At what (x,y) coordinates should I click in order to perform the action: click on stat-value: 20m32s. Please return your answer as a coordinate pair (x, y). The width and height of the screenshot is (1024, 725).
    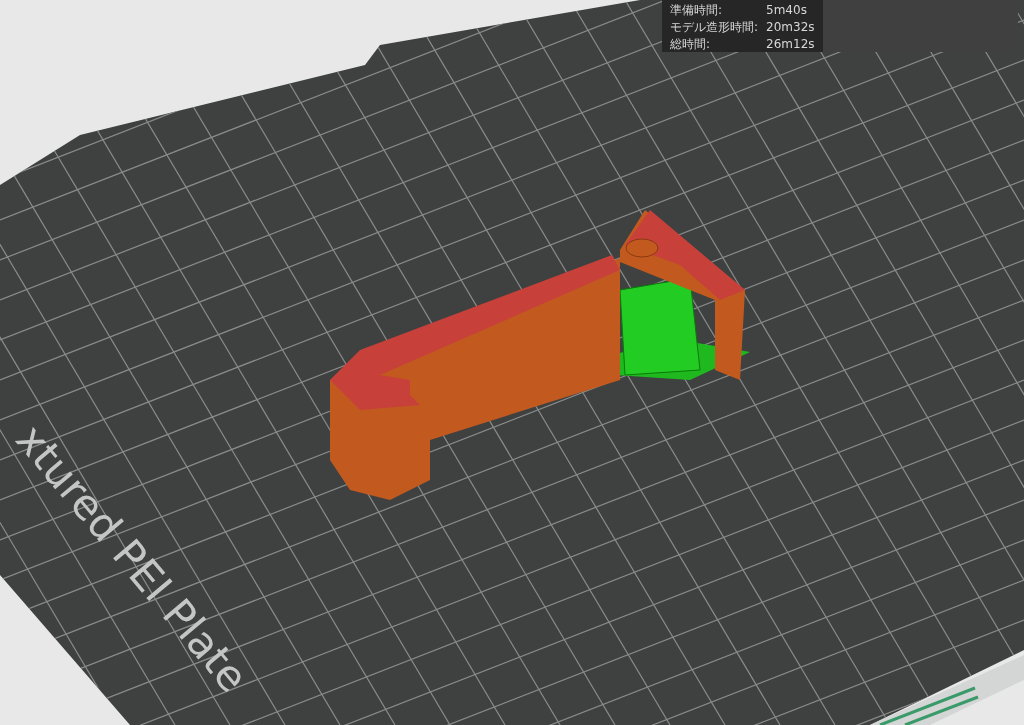
    Looking at the image, I should click on (790, 27).